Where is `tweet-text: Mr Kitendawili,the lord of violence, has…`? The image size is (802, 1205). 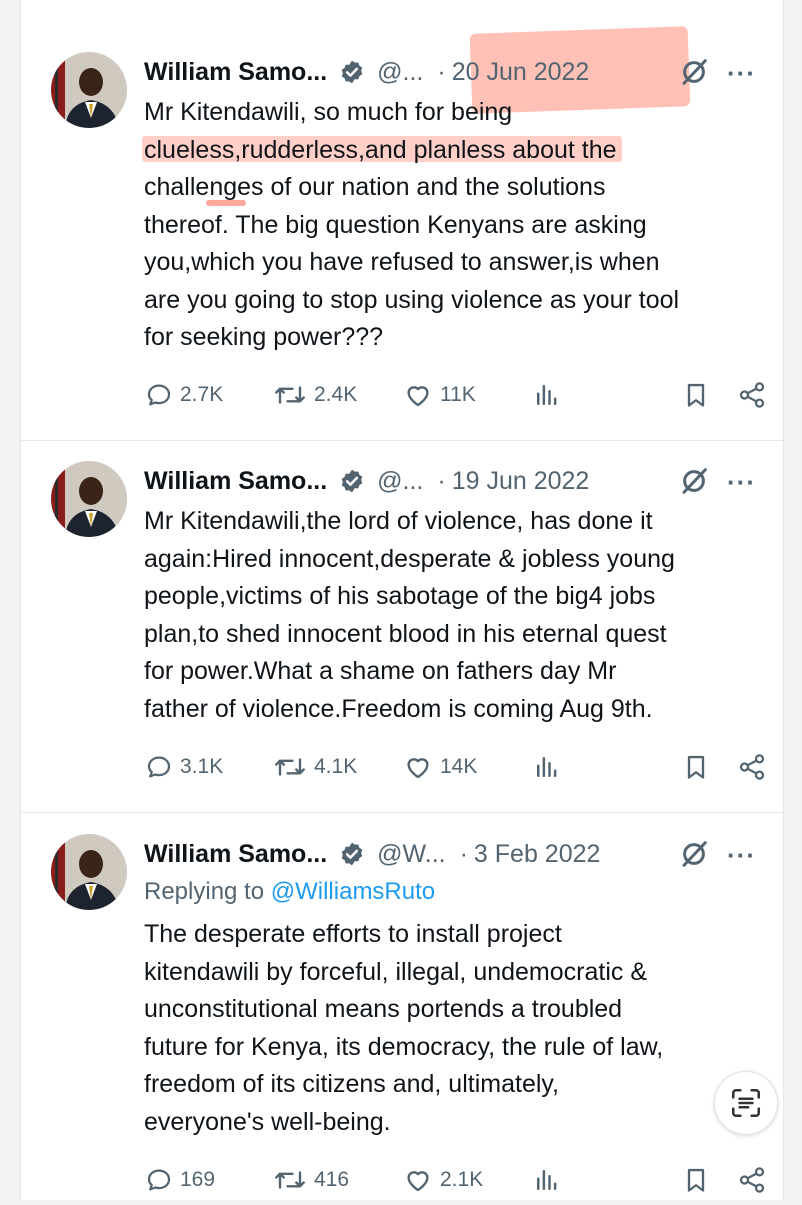
tweet-text: Mr Kitendawili,the lord of violence, has… is located at coordinates (409, 615).